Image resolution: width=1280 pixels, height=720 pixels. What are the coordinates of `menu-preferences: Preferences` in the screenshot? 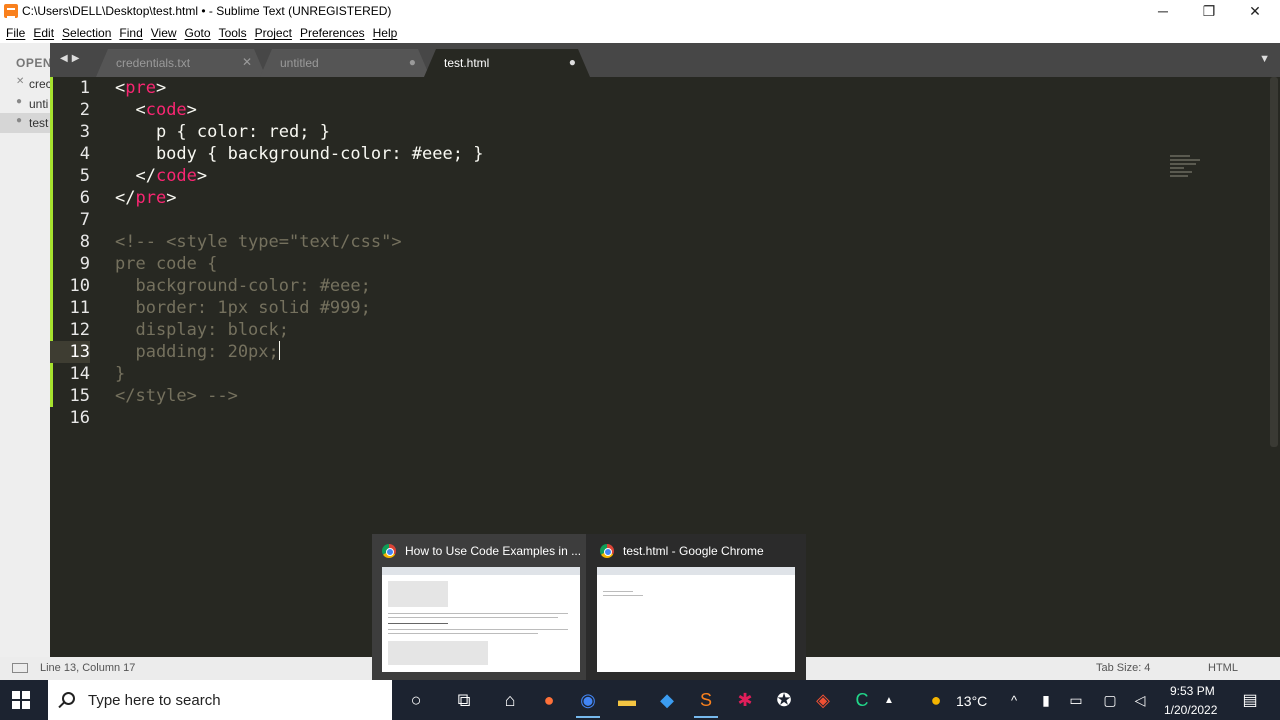 It's located at (334, 33).